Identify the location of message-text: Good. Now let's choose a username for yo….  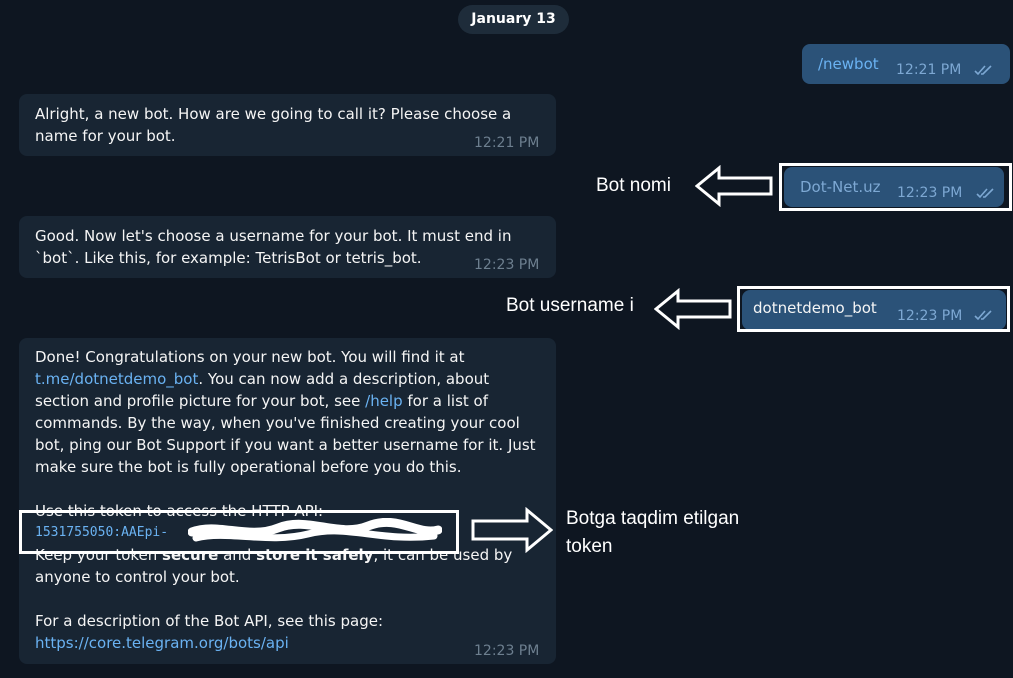
(273, 236).